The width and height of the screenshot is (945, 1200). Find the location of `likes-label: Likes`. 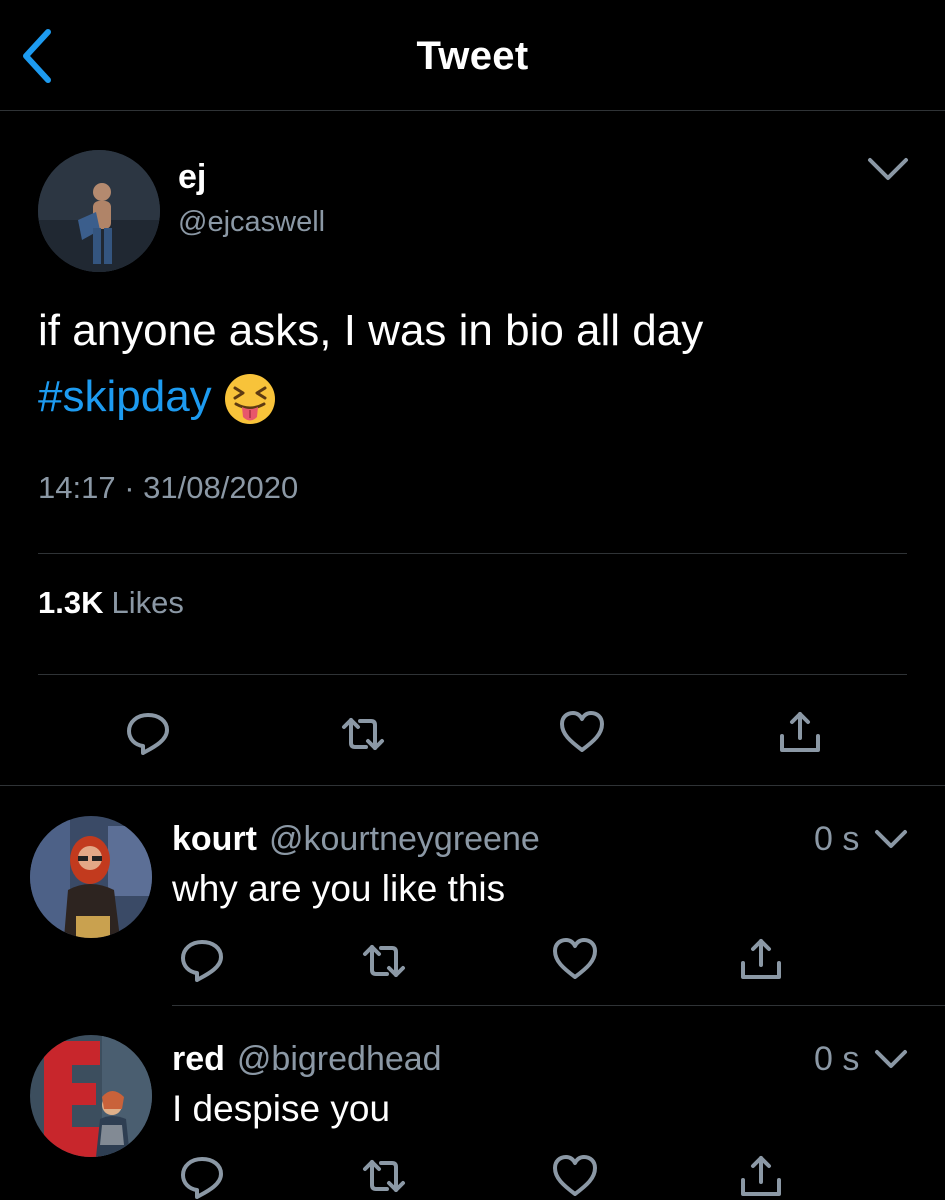

likes-label: Likes is located at coordinates (147, 602).